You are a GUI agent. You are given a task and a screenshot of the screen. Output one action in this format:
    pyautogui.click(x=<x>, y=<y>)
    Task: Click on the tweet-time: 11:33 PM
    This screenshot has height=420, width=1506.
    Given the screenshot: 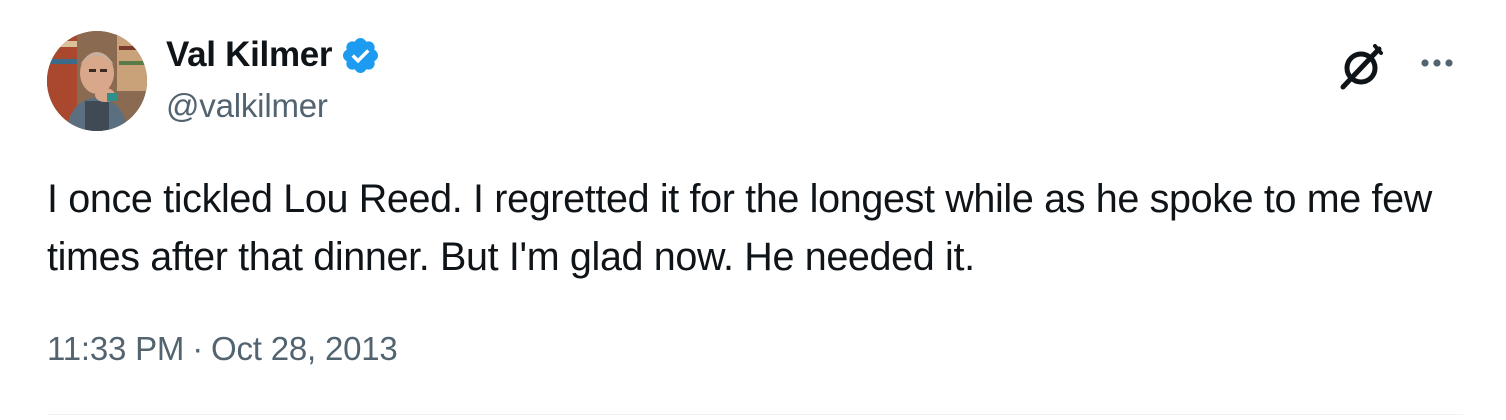 What is the action you would take?
    pyautogui.click(x=115, y=349)
    